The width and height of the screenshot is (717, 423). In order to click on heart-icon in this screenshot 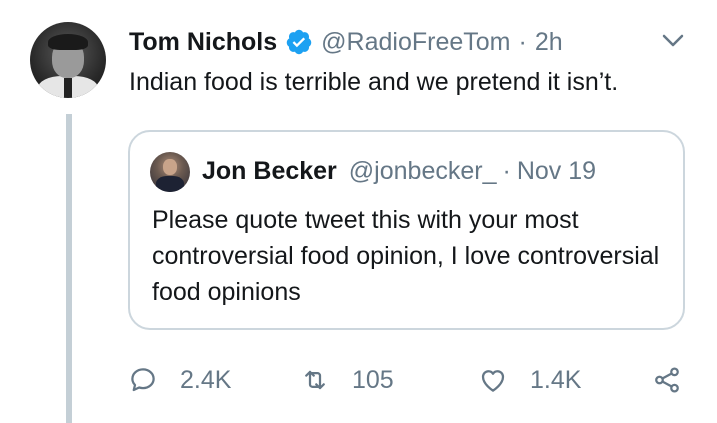, I will do `click(493, 381)`.